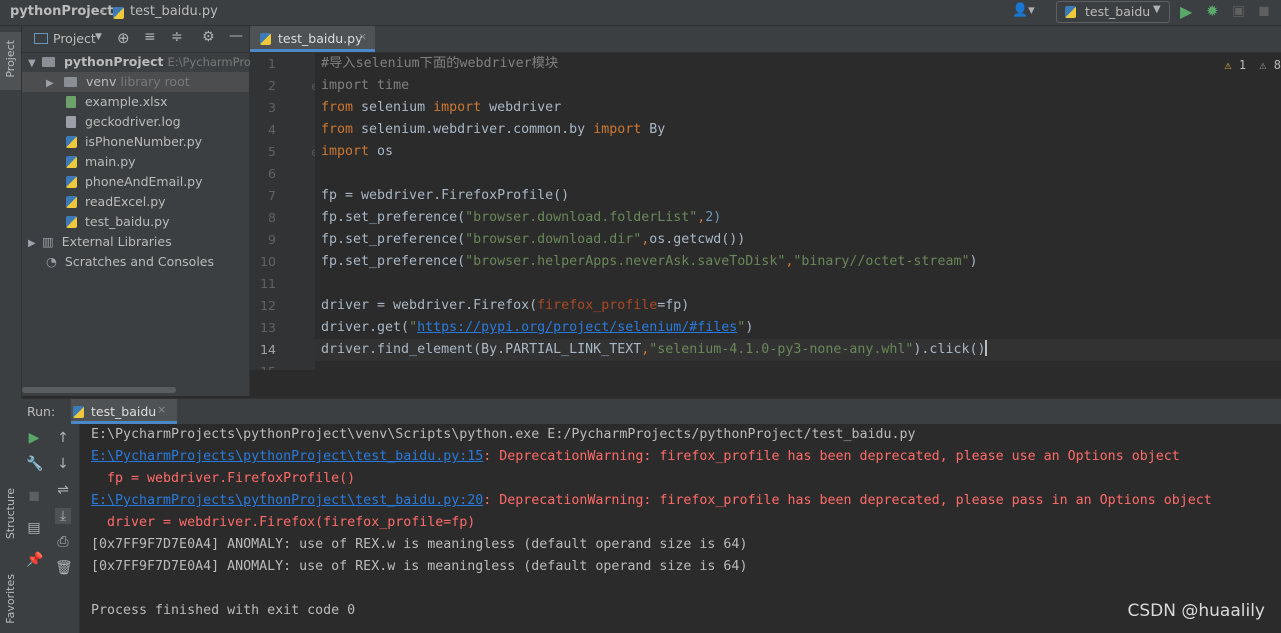 Image resolution: width=1281 pixels, height=633 pixels. What do you see at coordinates (312, 39) in the screenshot?
I see `tab-test-baidu: test_baidu.py ×` at bounding box center [312, 39].